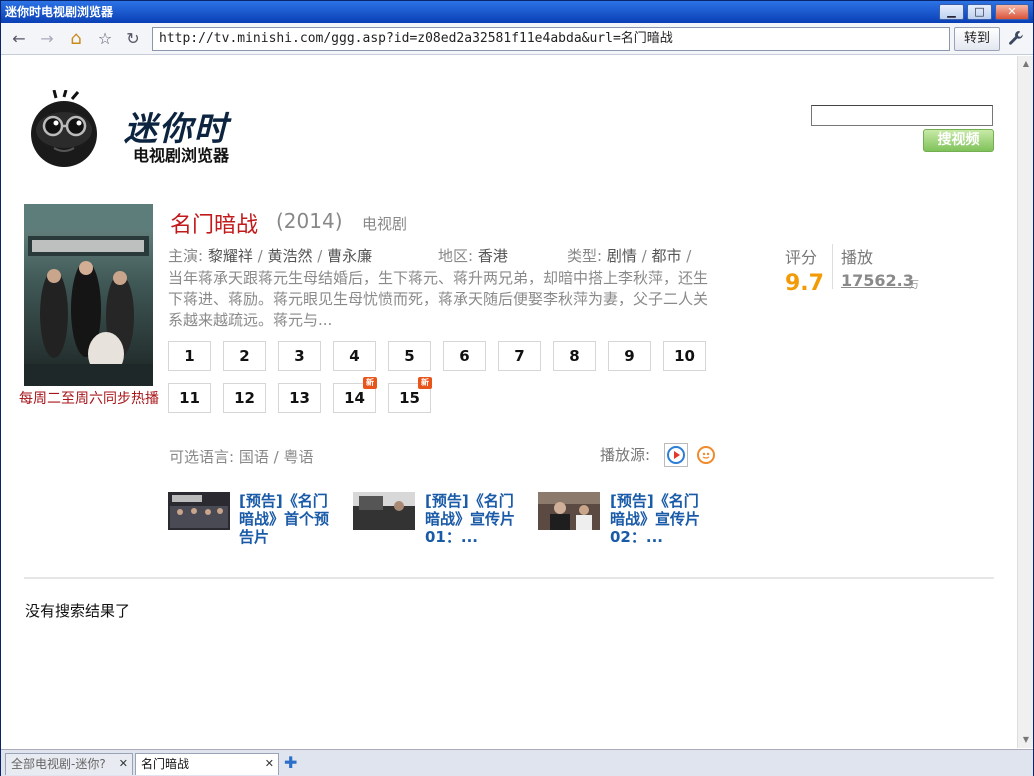 This screenshot has height=776, width=1034. What do you see at coordinates (290, 519) in the screenshot?
I see `clip-title: [预告]《名门暗战》首个预告片` at bounding box center [290, 519].